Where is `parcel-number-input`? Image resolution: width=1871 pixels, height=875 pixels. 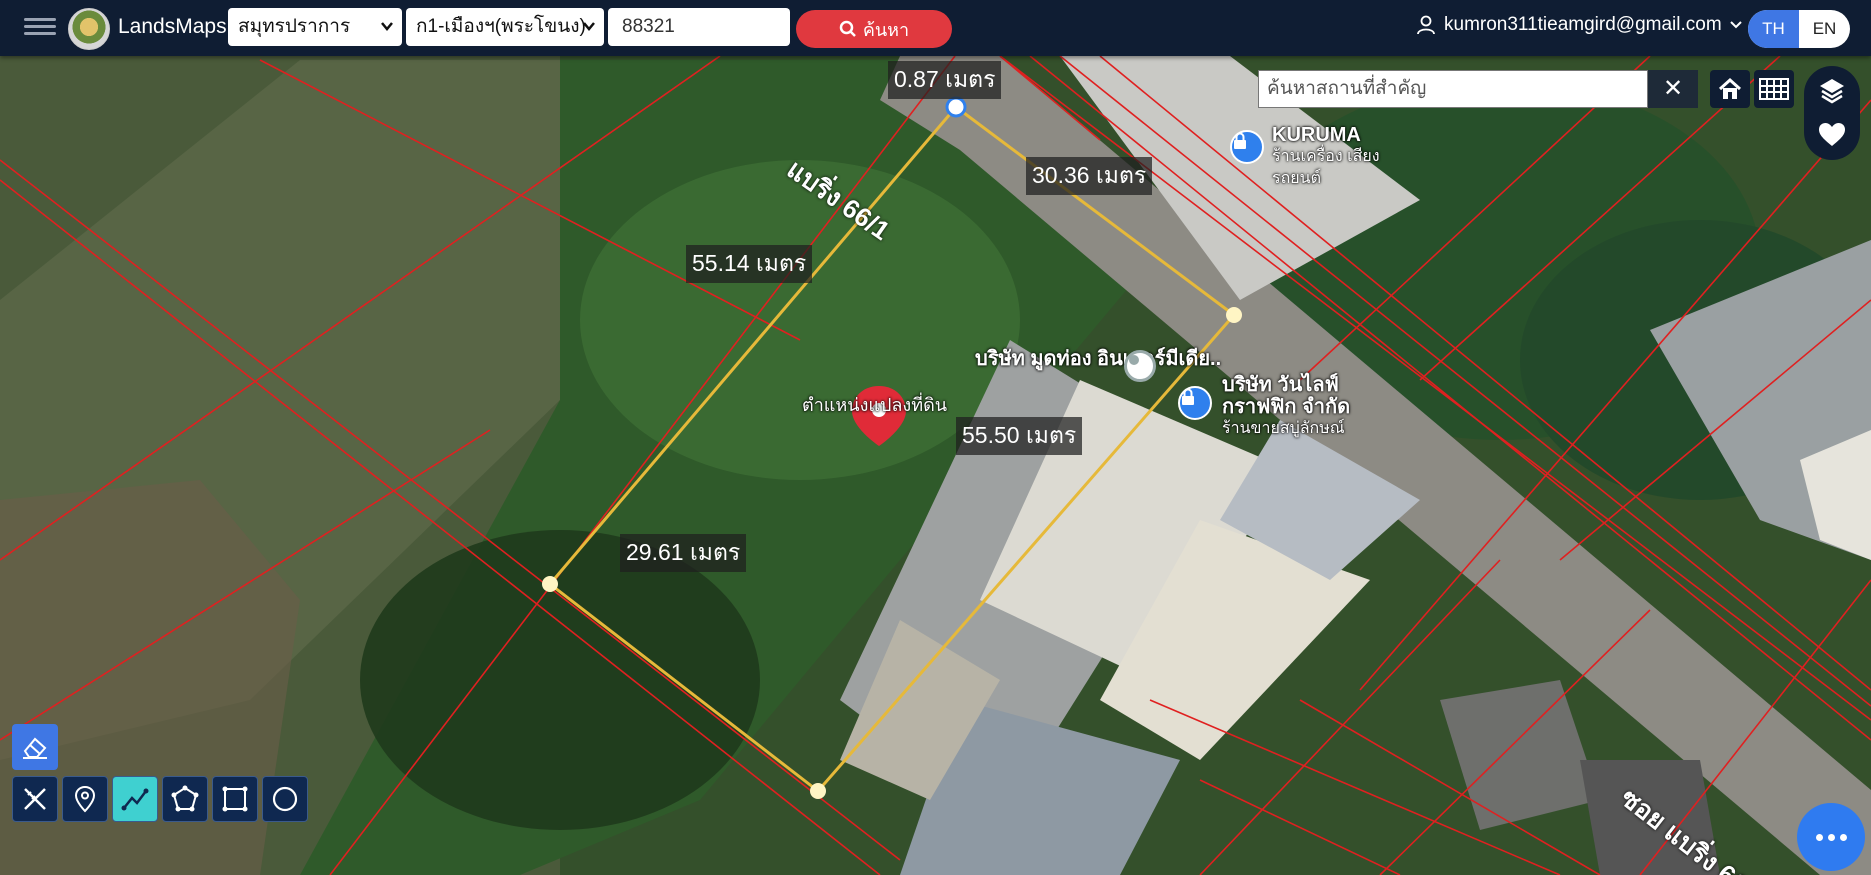 parcel-number-input is located at coordinates (699, 27).